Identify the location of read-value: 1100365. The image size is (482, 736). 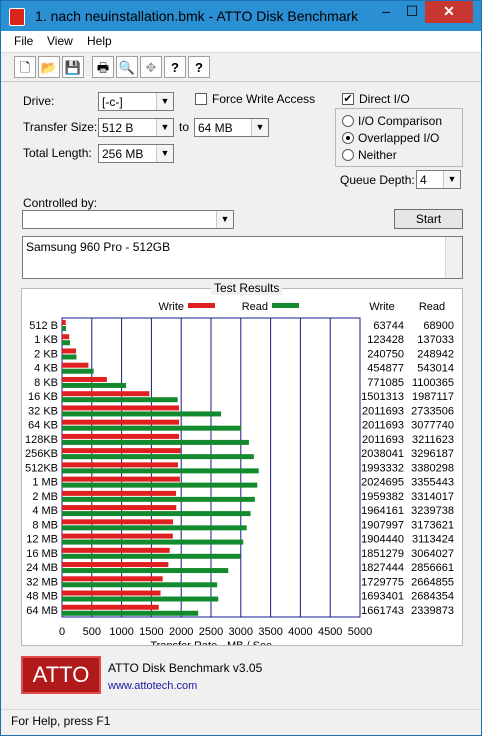
(433, 383).